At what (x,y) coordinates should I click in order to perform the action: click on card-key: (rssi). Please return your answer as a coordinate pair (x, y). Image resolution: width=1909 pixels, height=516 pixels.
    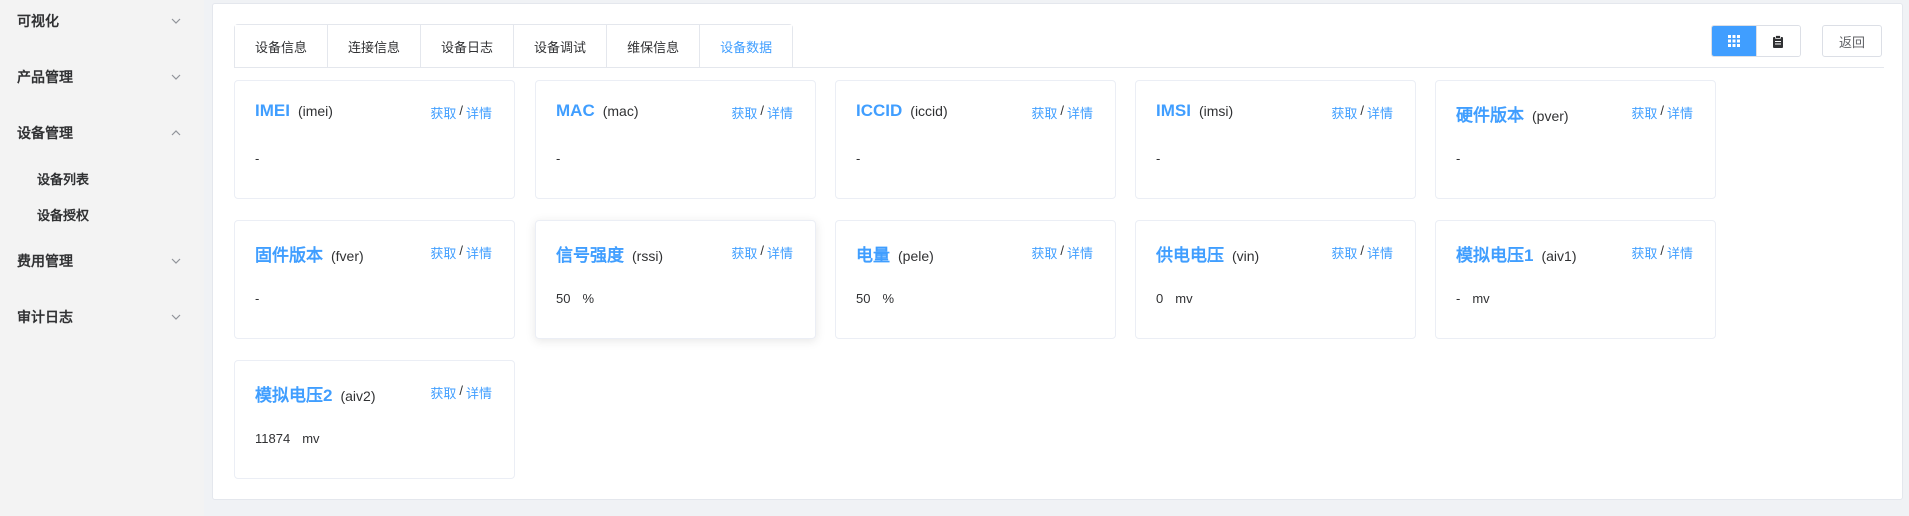
    Looking at the image, I should click on (648, 256).